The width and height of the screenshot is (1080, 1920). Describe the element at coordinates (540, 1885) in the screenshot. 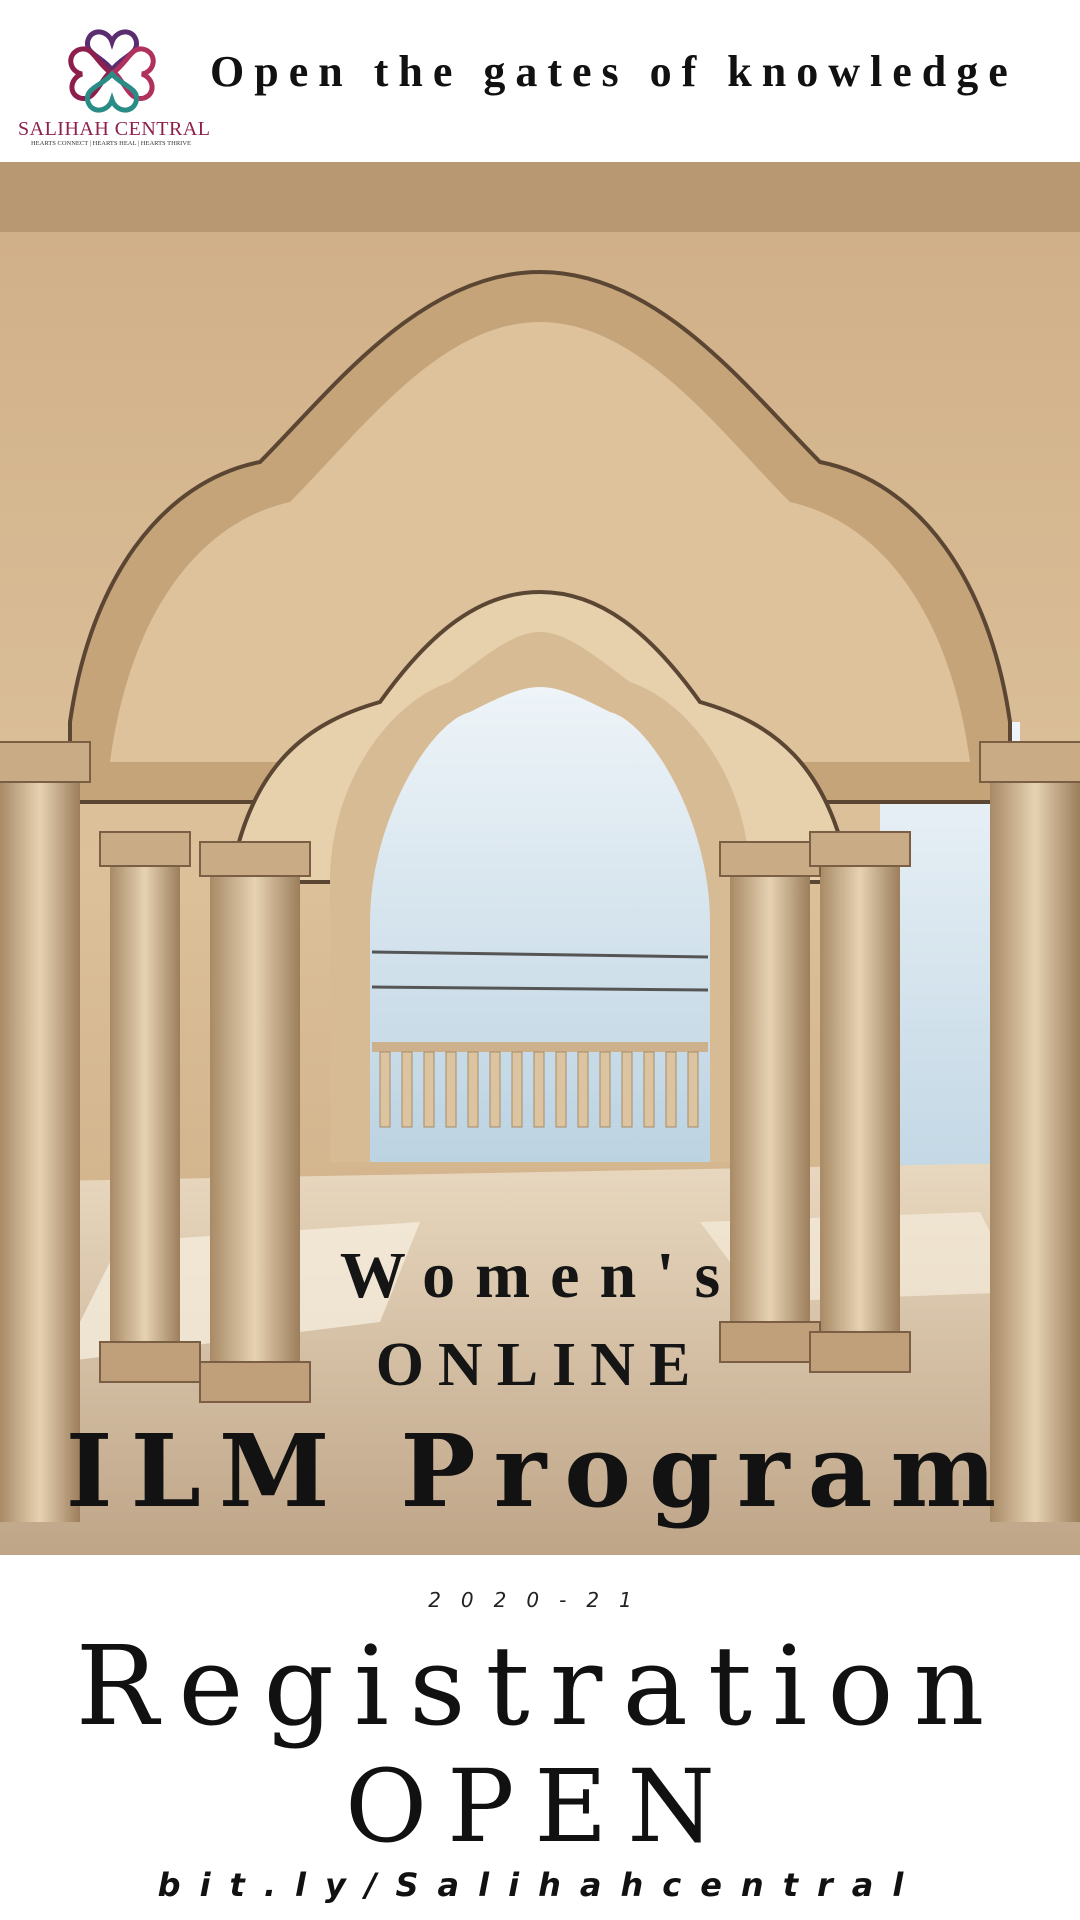

I see `registration-link: bit.ly/Salihahcentral` at that location.